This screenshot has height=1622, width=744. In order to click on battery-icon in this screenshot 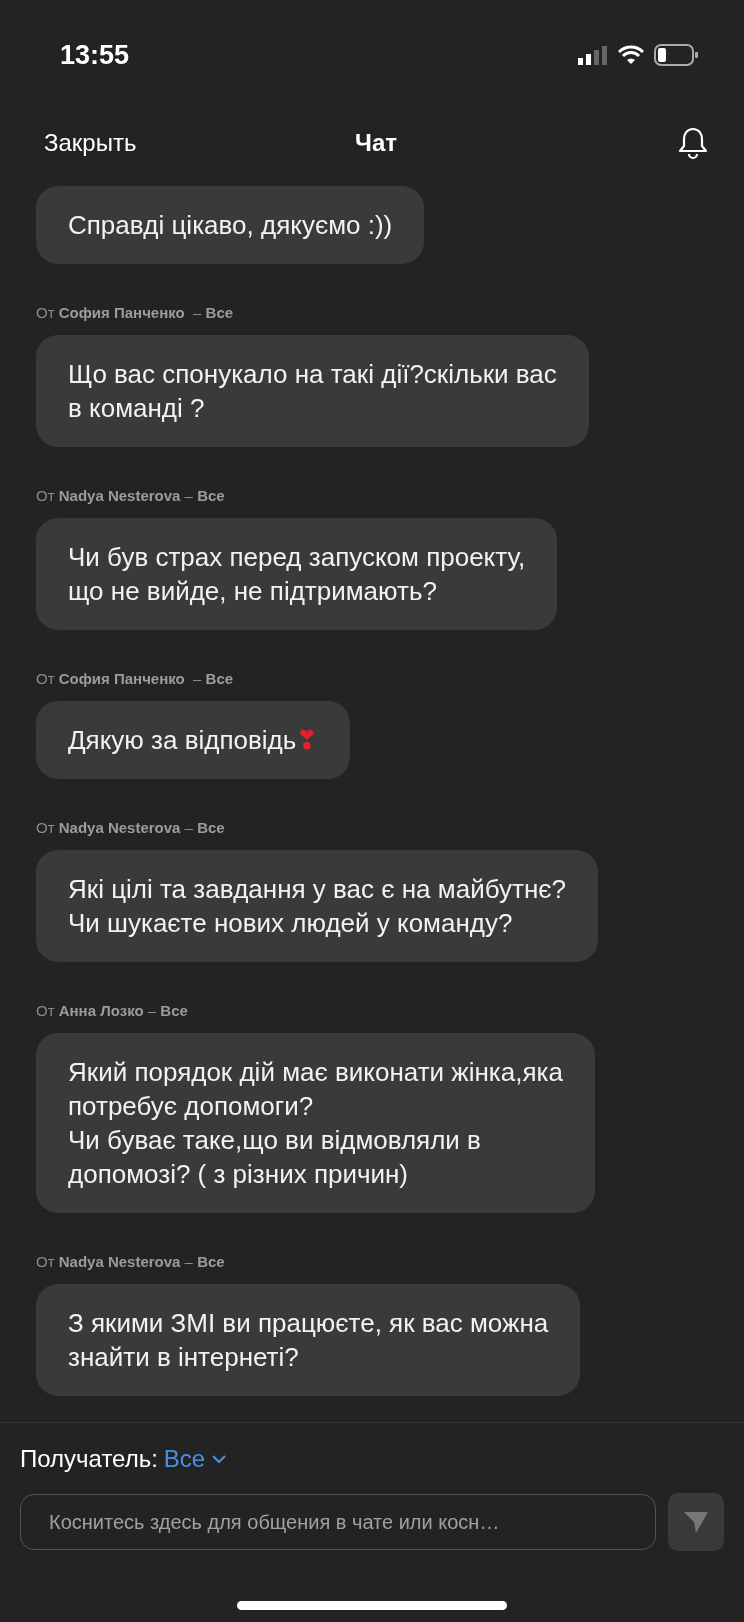, I will do `click(676, 55)`.